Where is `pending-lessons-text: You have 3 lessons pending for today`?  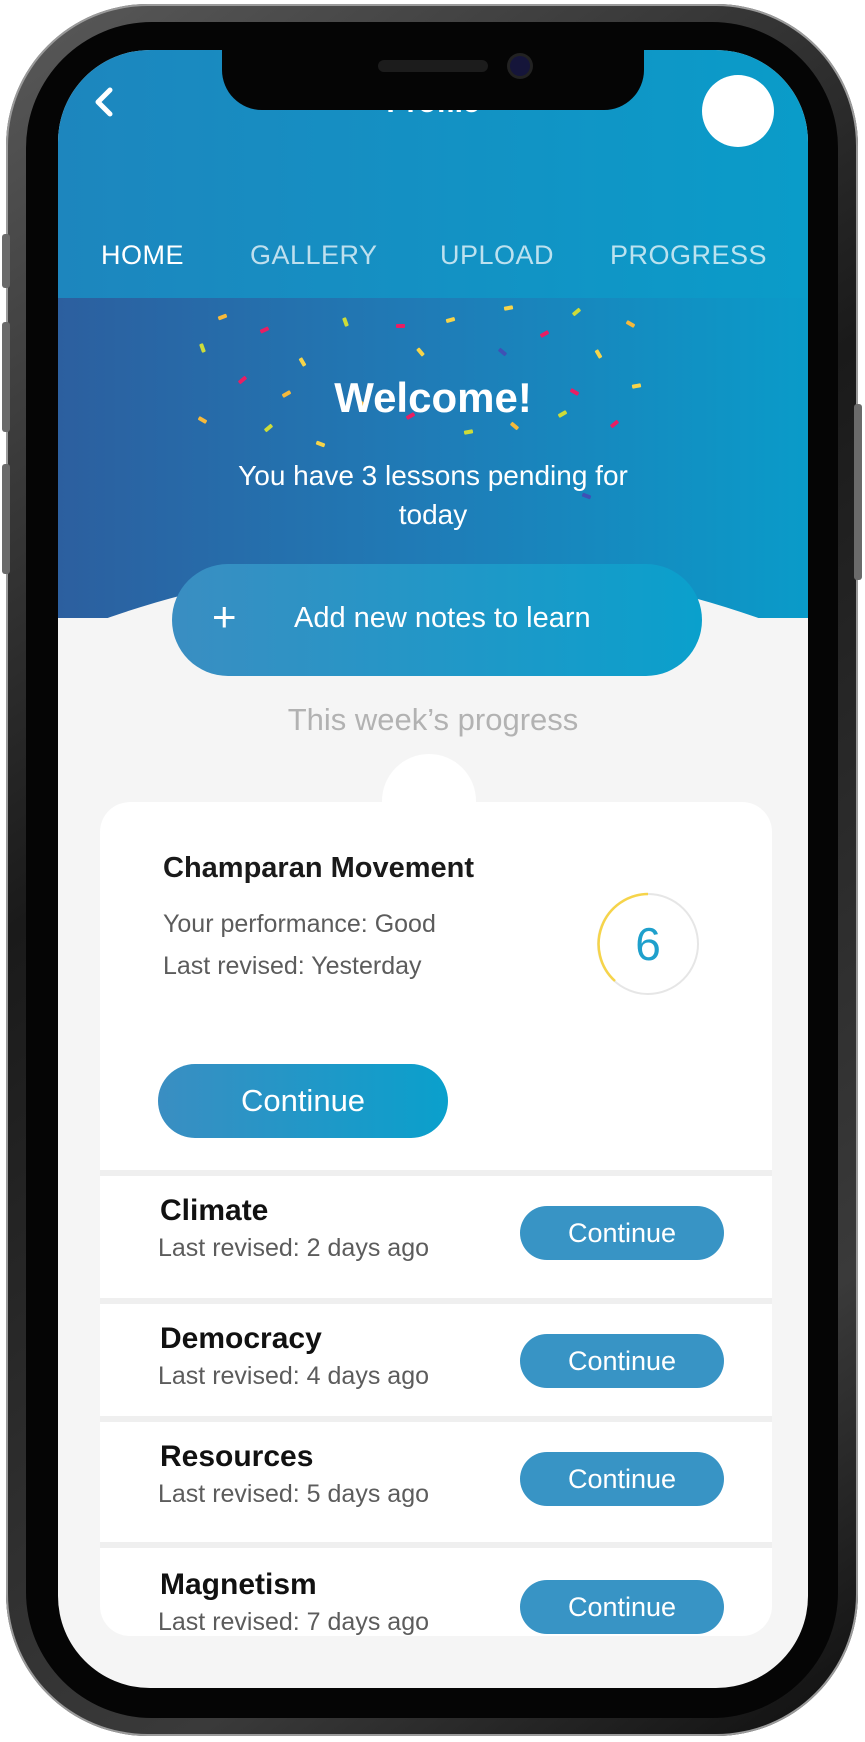
pending-lessons-text: You have 3 lessons pending for today is located at coordinates (433, 495).